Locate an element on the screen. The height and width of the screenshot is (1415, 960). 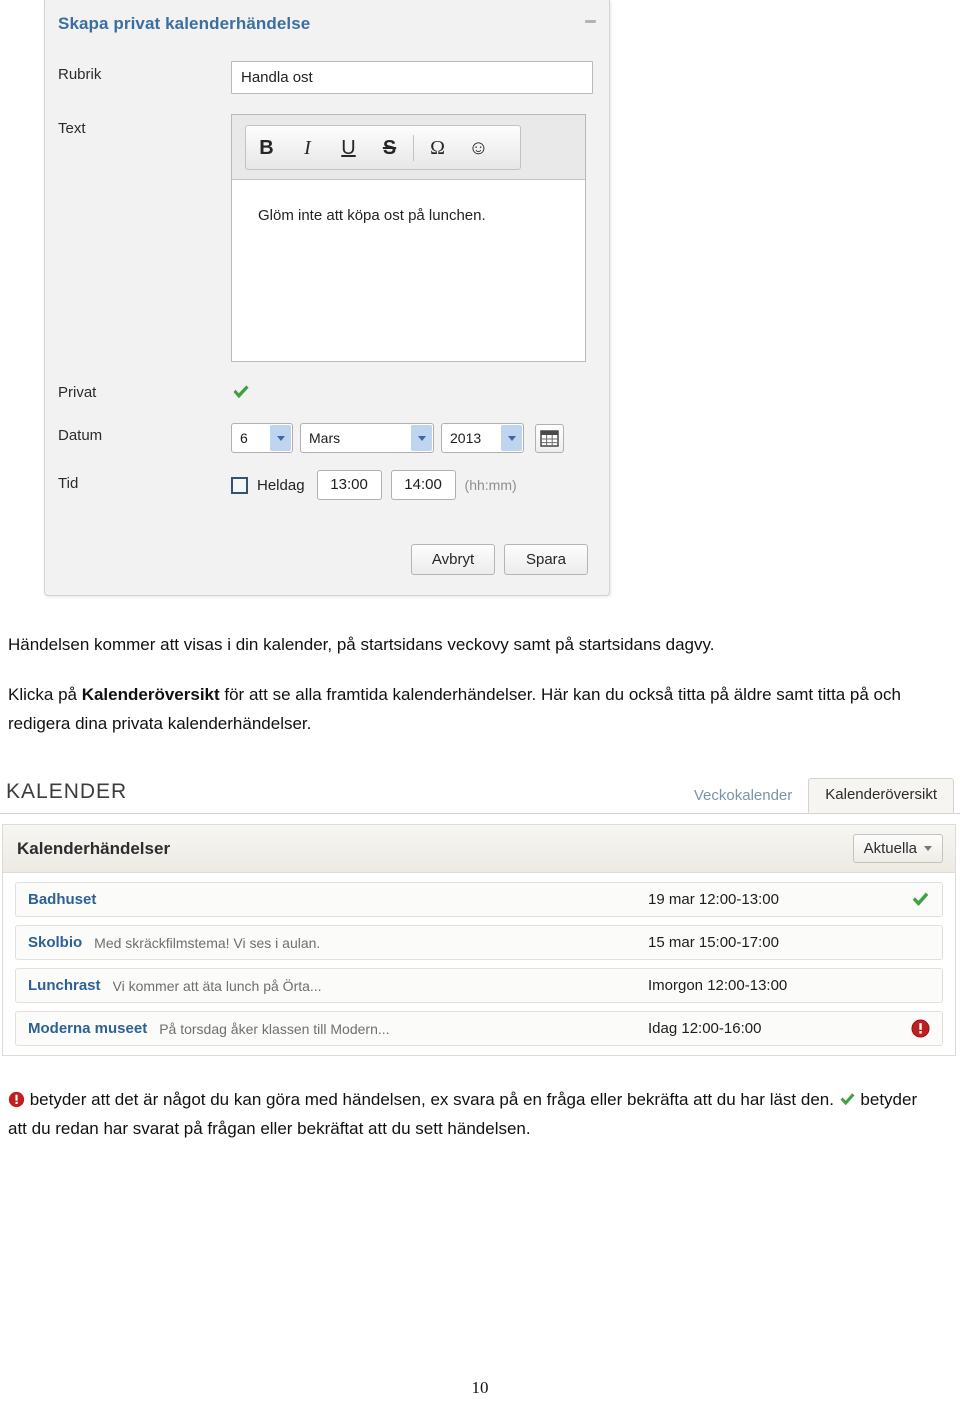
start-time-input: 13:00 is located at coordinates (349, 485).